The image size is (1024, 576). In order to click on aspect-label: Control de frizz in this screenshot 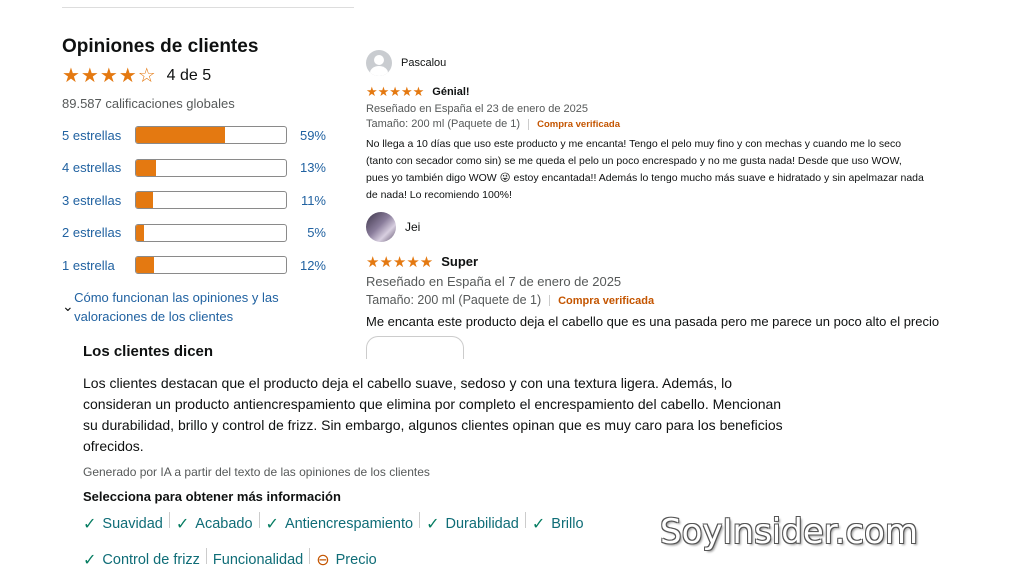, I will do `click(151, 560)`.